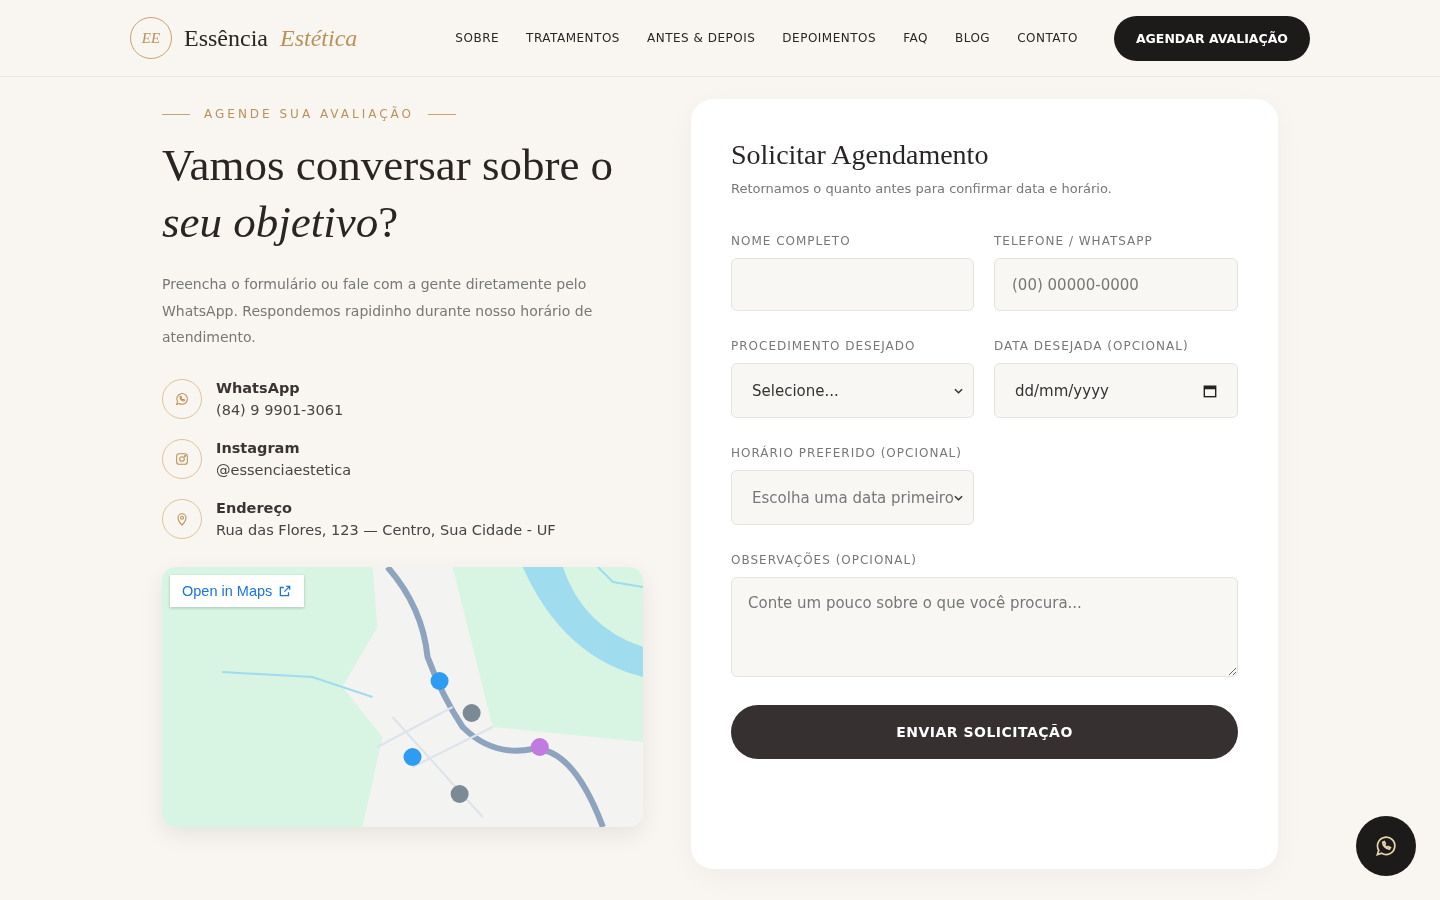 This screenshot has height=900, width=1440. What do you see at coordinates (791, 241) in the screenshot?
I see `field-label: NOME COMPLETO` at bounding box center [791, 241].